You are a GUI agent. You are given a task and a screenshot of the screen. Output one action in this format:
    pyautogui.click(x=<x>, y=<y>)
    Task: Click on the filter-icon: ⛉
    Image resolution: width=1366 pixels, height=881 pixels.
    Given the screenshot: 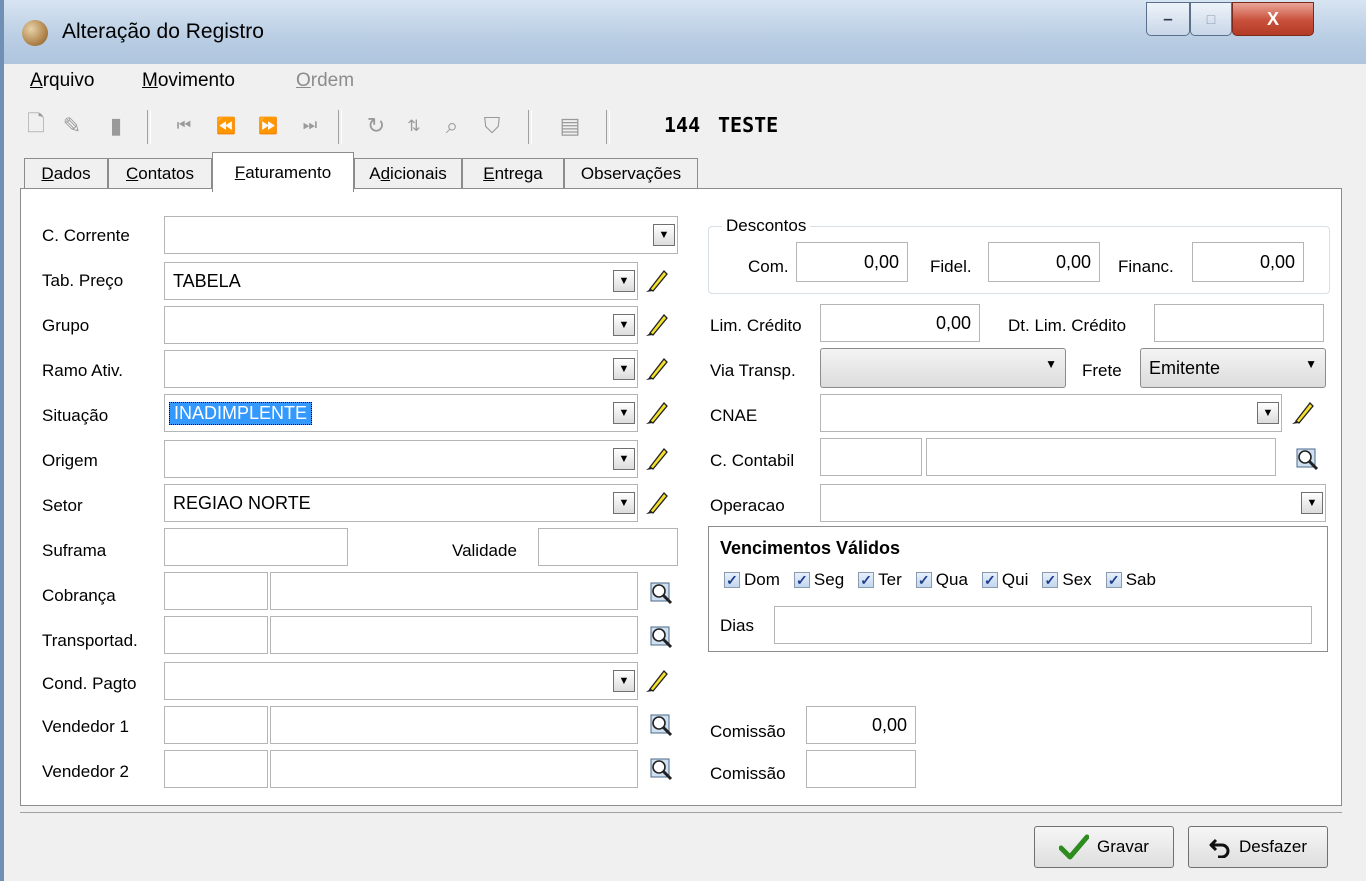 What is the action you would take?
    pyautogui.click(x=492, y=126)
    